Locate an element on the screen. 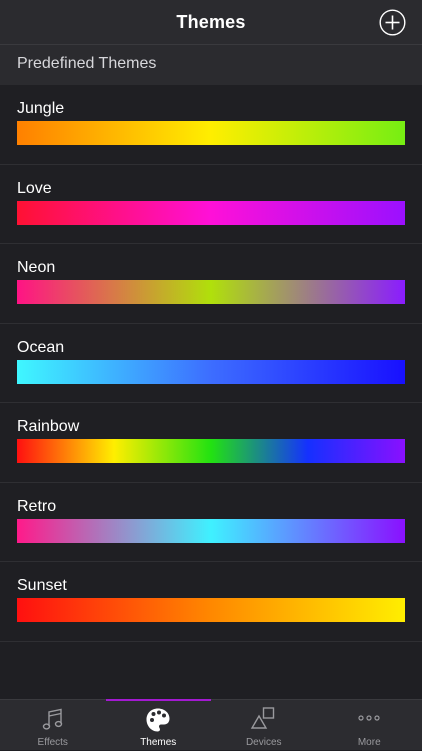  theme-row-rainbow: Rainbow is located at coordinates (211, 443).